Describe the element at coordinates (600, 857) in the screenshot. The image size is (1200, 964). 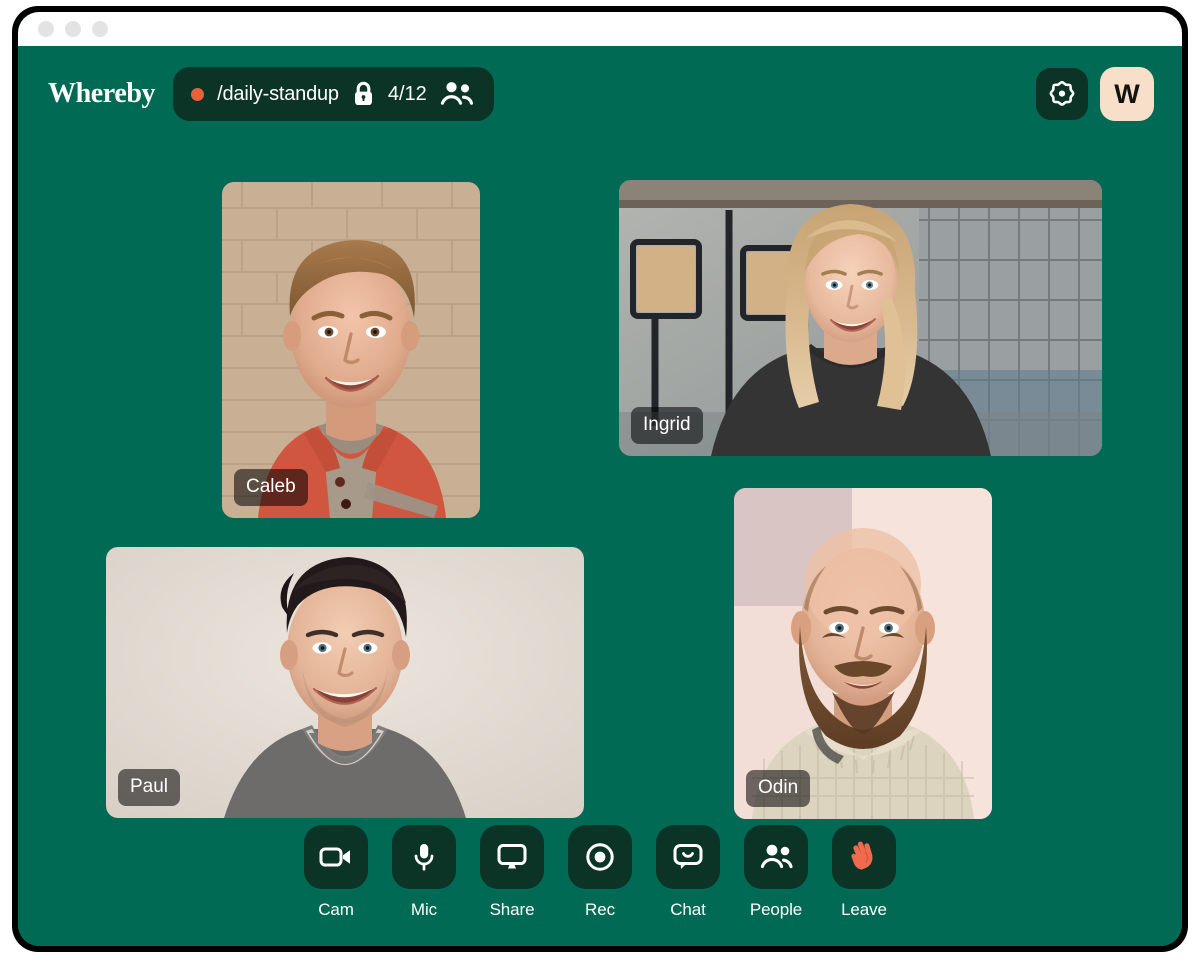
I see `record-icon` at that location.